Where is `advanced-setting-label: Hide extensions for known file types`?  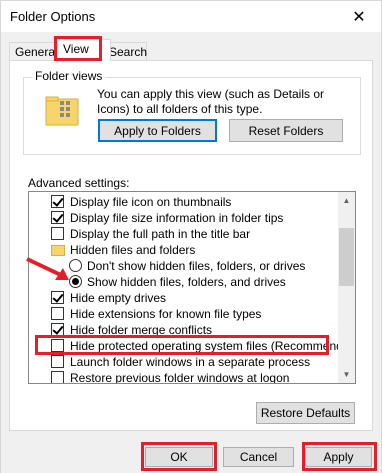 advanced-setting-label: Hide extensions for known file types is located at coordinates (166, 314).